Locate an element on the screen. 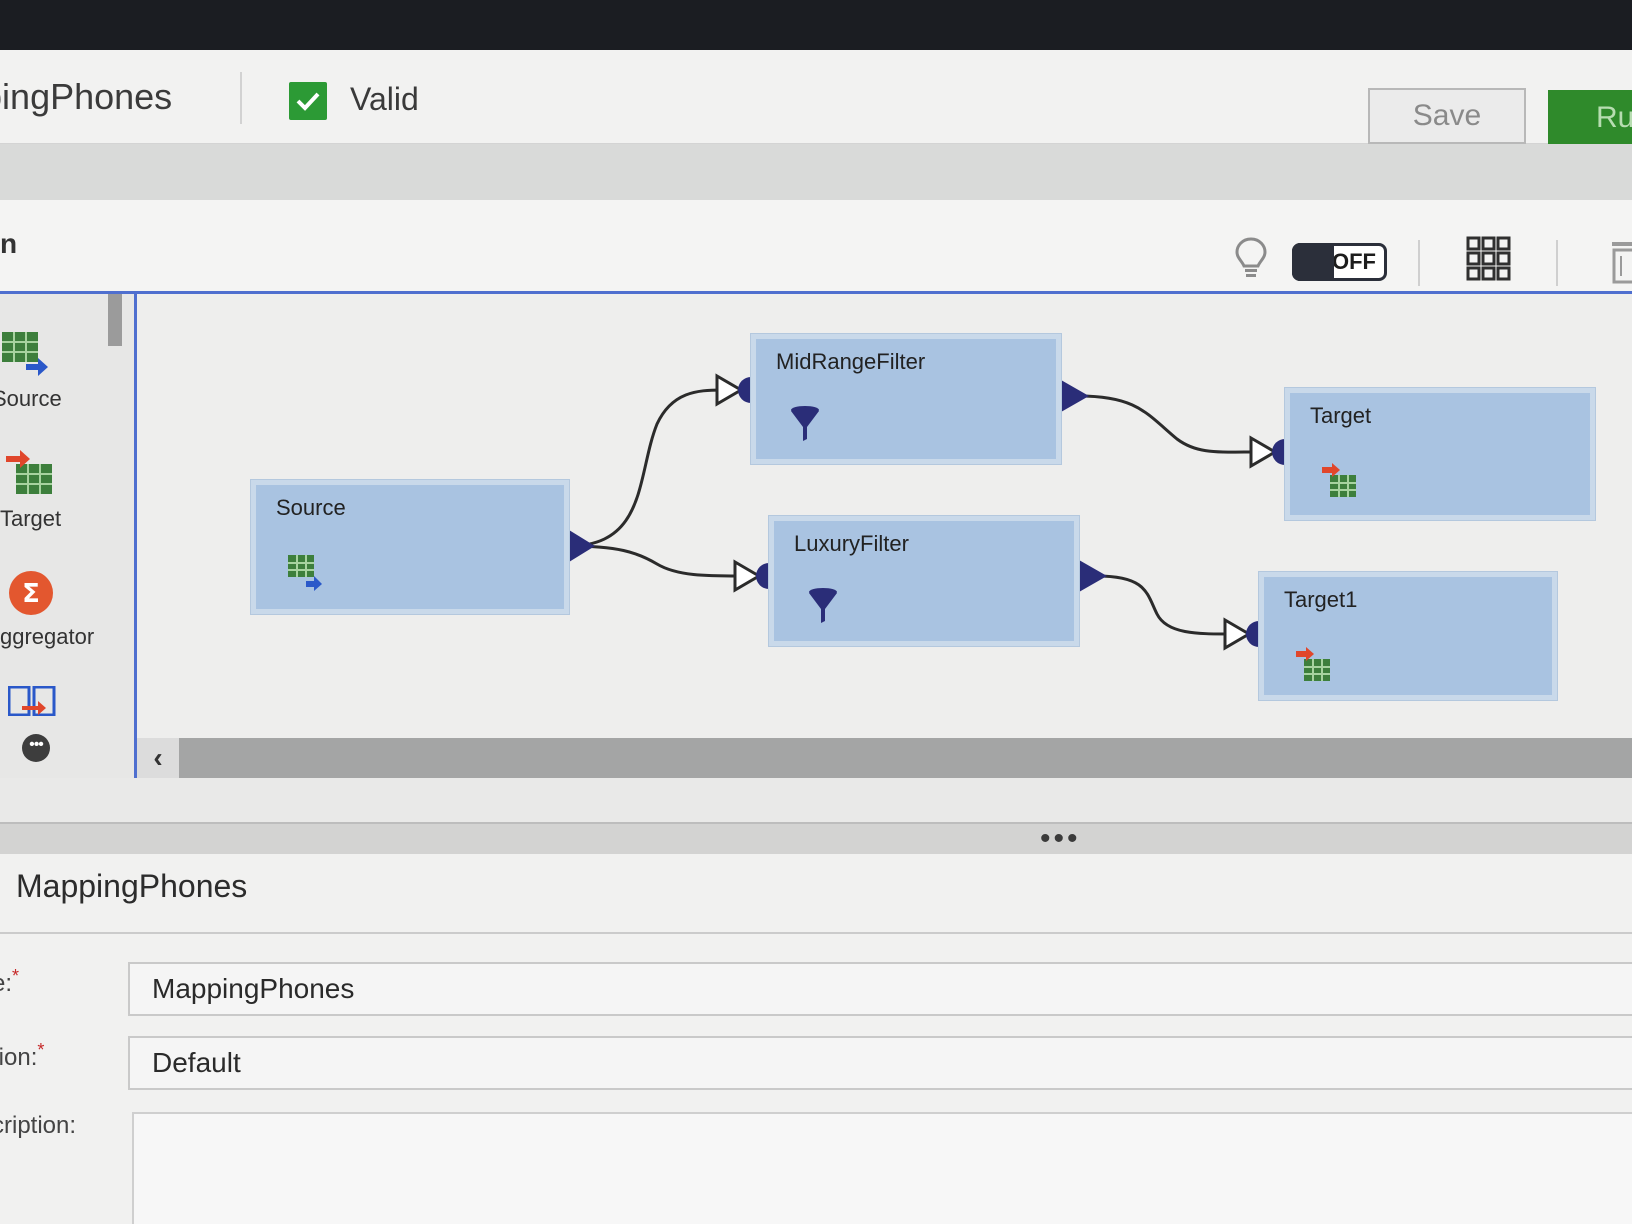 The height and width of the screenshot is (1224, 1632). luxury-input-arrow is located at coordinates (747, 576).